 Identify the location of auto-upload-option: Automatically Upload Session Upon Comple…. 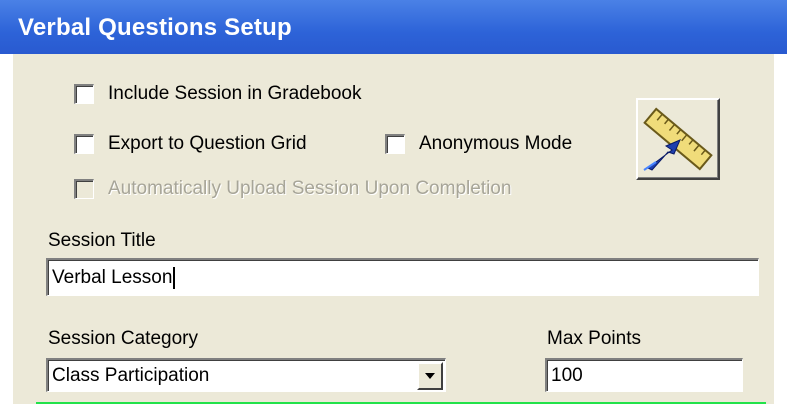
(292, 189).